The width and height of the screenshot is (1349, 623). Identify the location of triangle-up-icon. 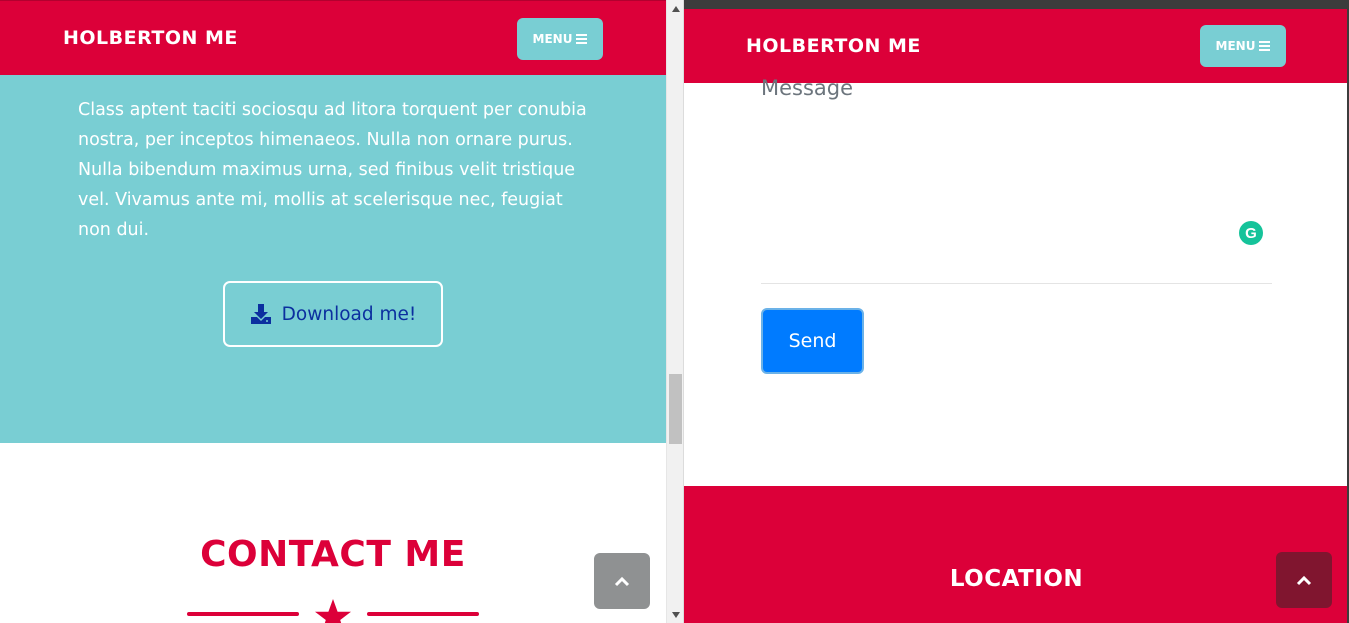
(675, 8).